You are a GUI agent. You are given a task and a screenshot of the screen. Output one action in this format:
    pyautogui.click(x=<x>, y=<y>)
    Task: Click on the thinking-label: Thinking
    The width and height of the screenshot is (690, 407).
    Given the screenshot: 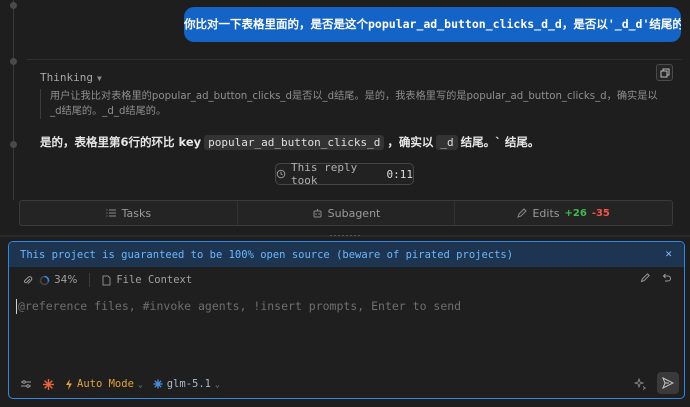 What is the action you would take?
    pyautogui.click(x=66, y=77)
    